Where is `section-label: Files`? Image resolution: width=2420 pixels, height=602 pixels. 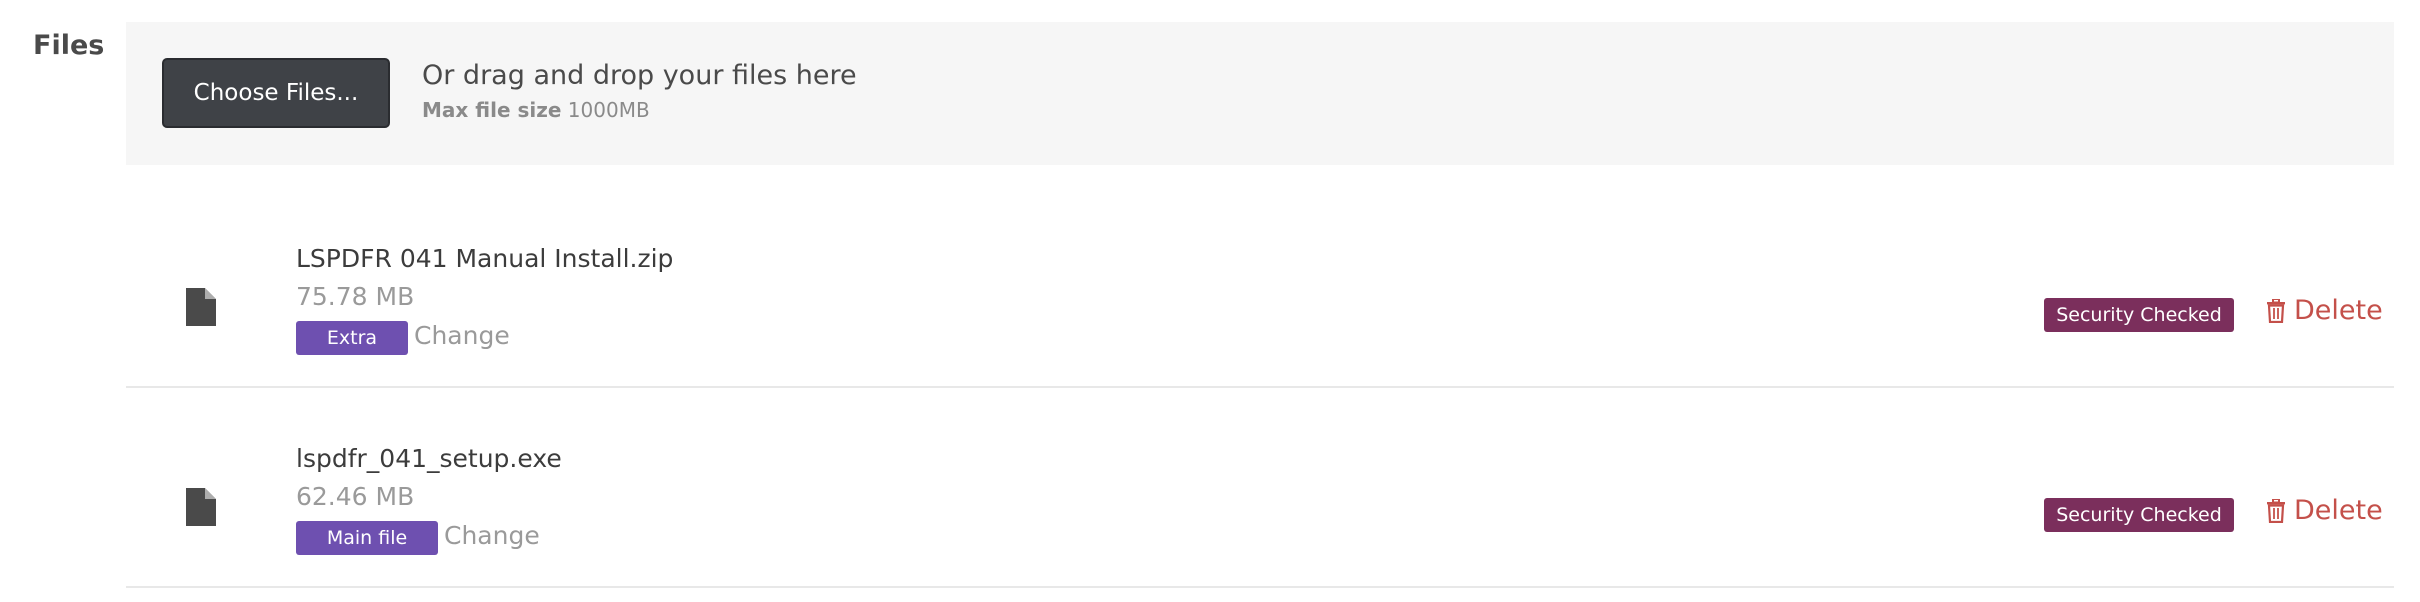
section-label: Files is located at coordinates (69, 45).